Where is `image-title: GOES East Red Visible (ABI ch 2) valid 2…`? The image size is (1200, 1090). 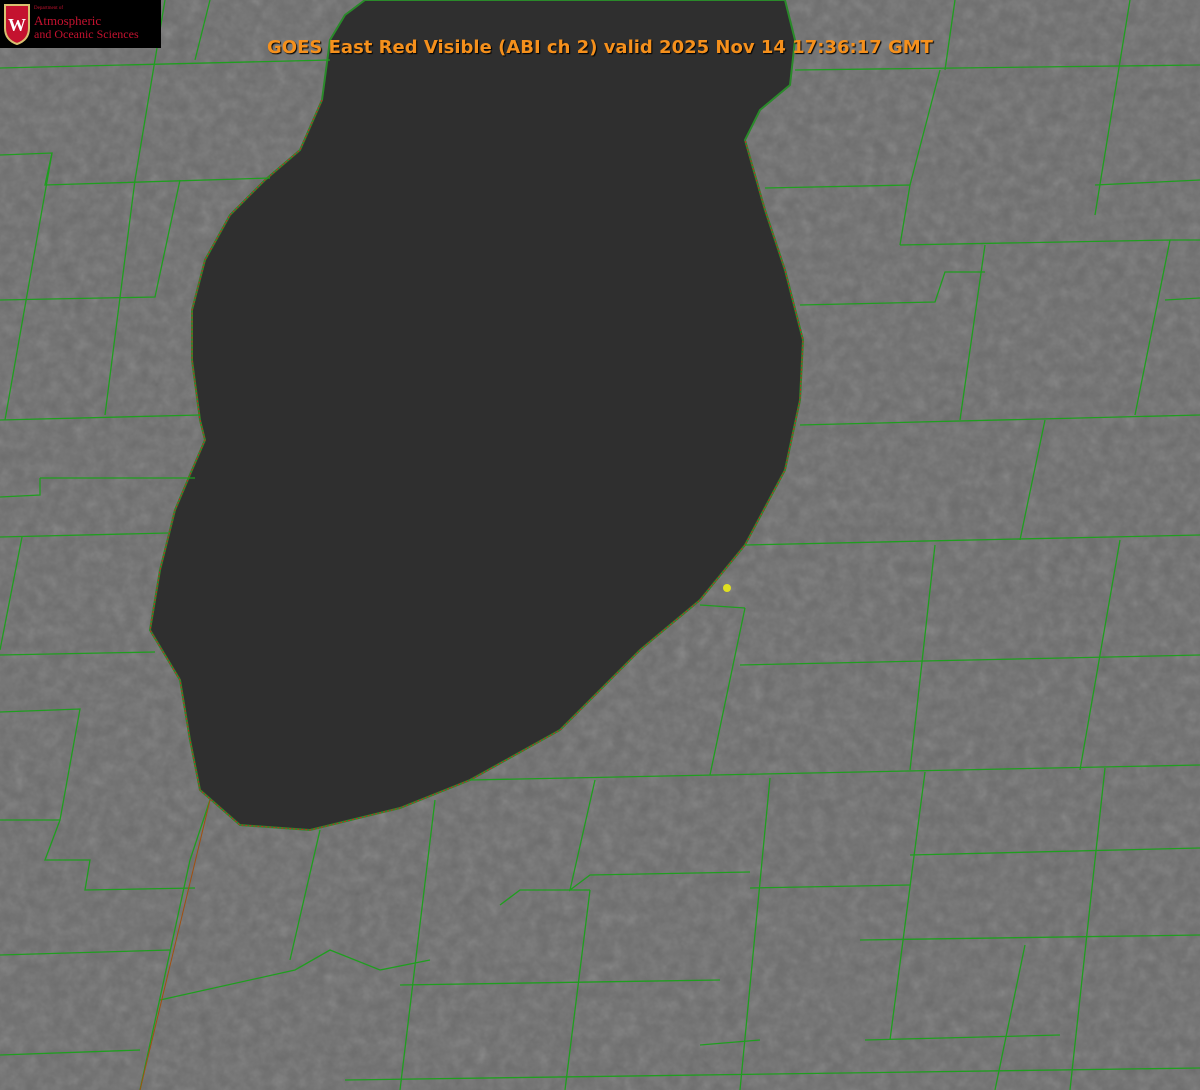 image-title: GOES East Red Visible (ABI ch 2) valid 2… is located at coordinates (600, 47).